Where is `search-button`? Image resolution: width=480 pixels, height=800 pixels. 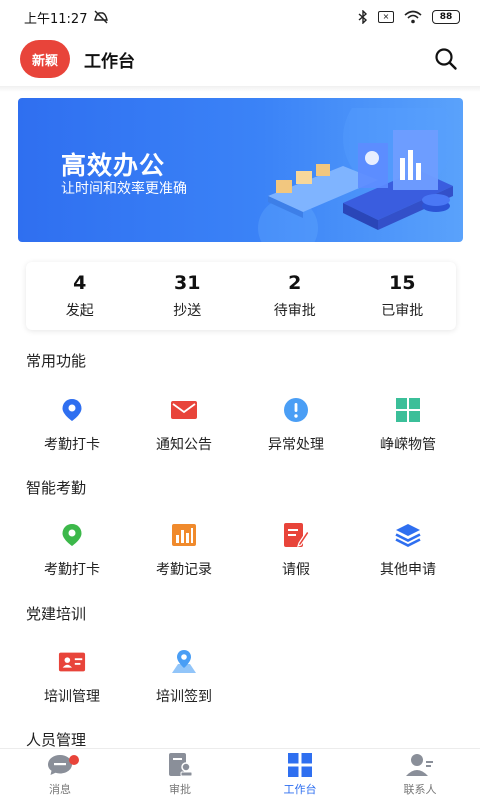 search-button is located at coordinates (446, 59).